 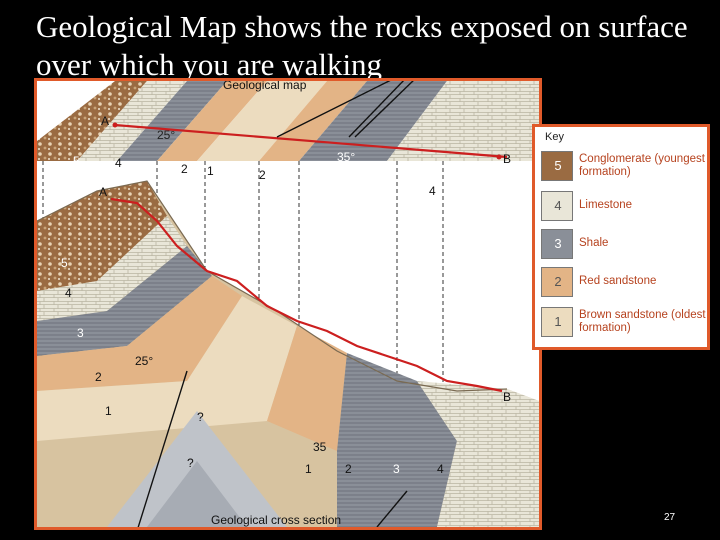 What do you see at coordinates (642, 321) in the screenshot?
I see `key-item-label: Brown sandstone (oldest formation)` at bounding box center [642, 321].